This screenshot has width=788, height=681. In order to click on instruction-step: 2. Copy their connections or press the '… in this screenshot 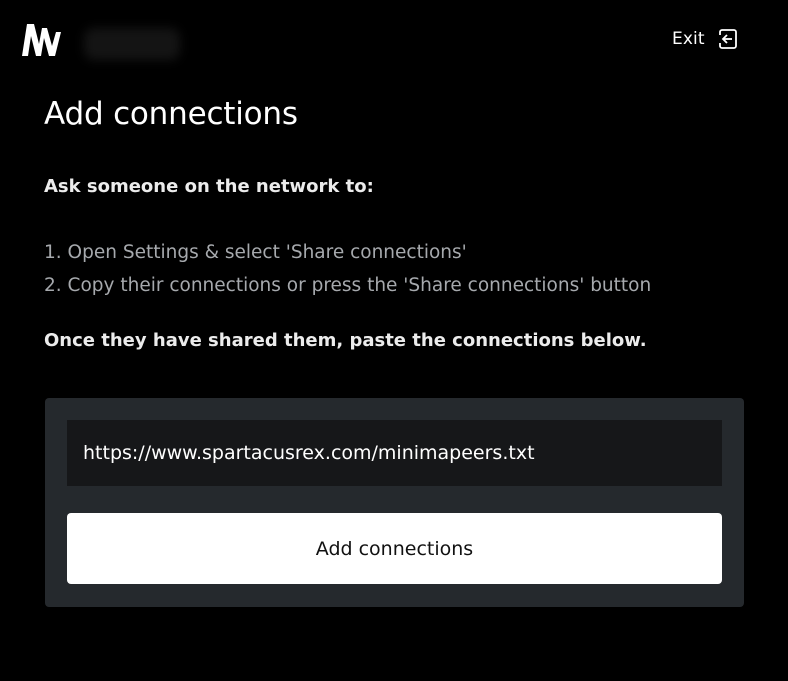, I will do `click(348, 285)`.